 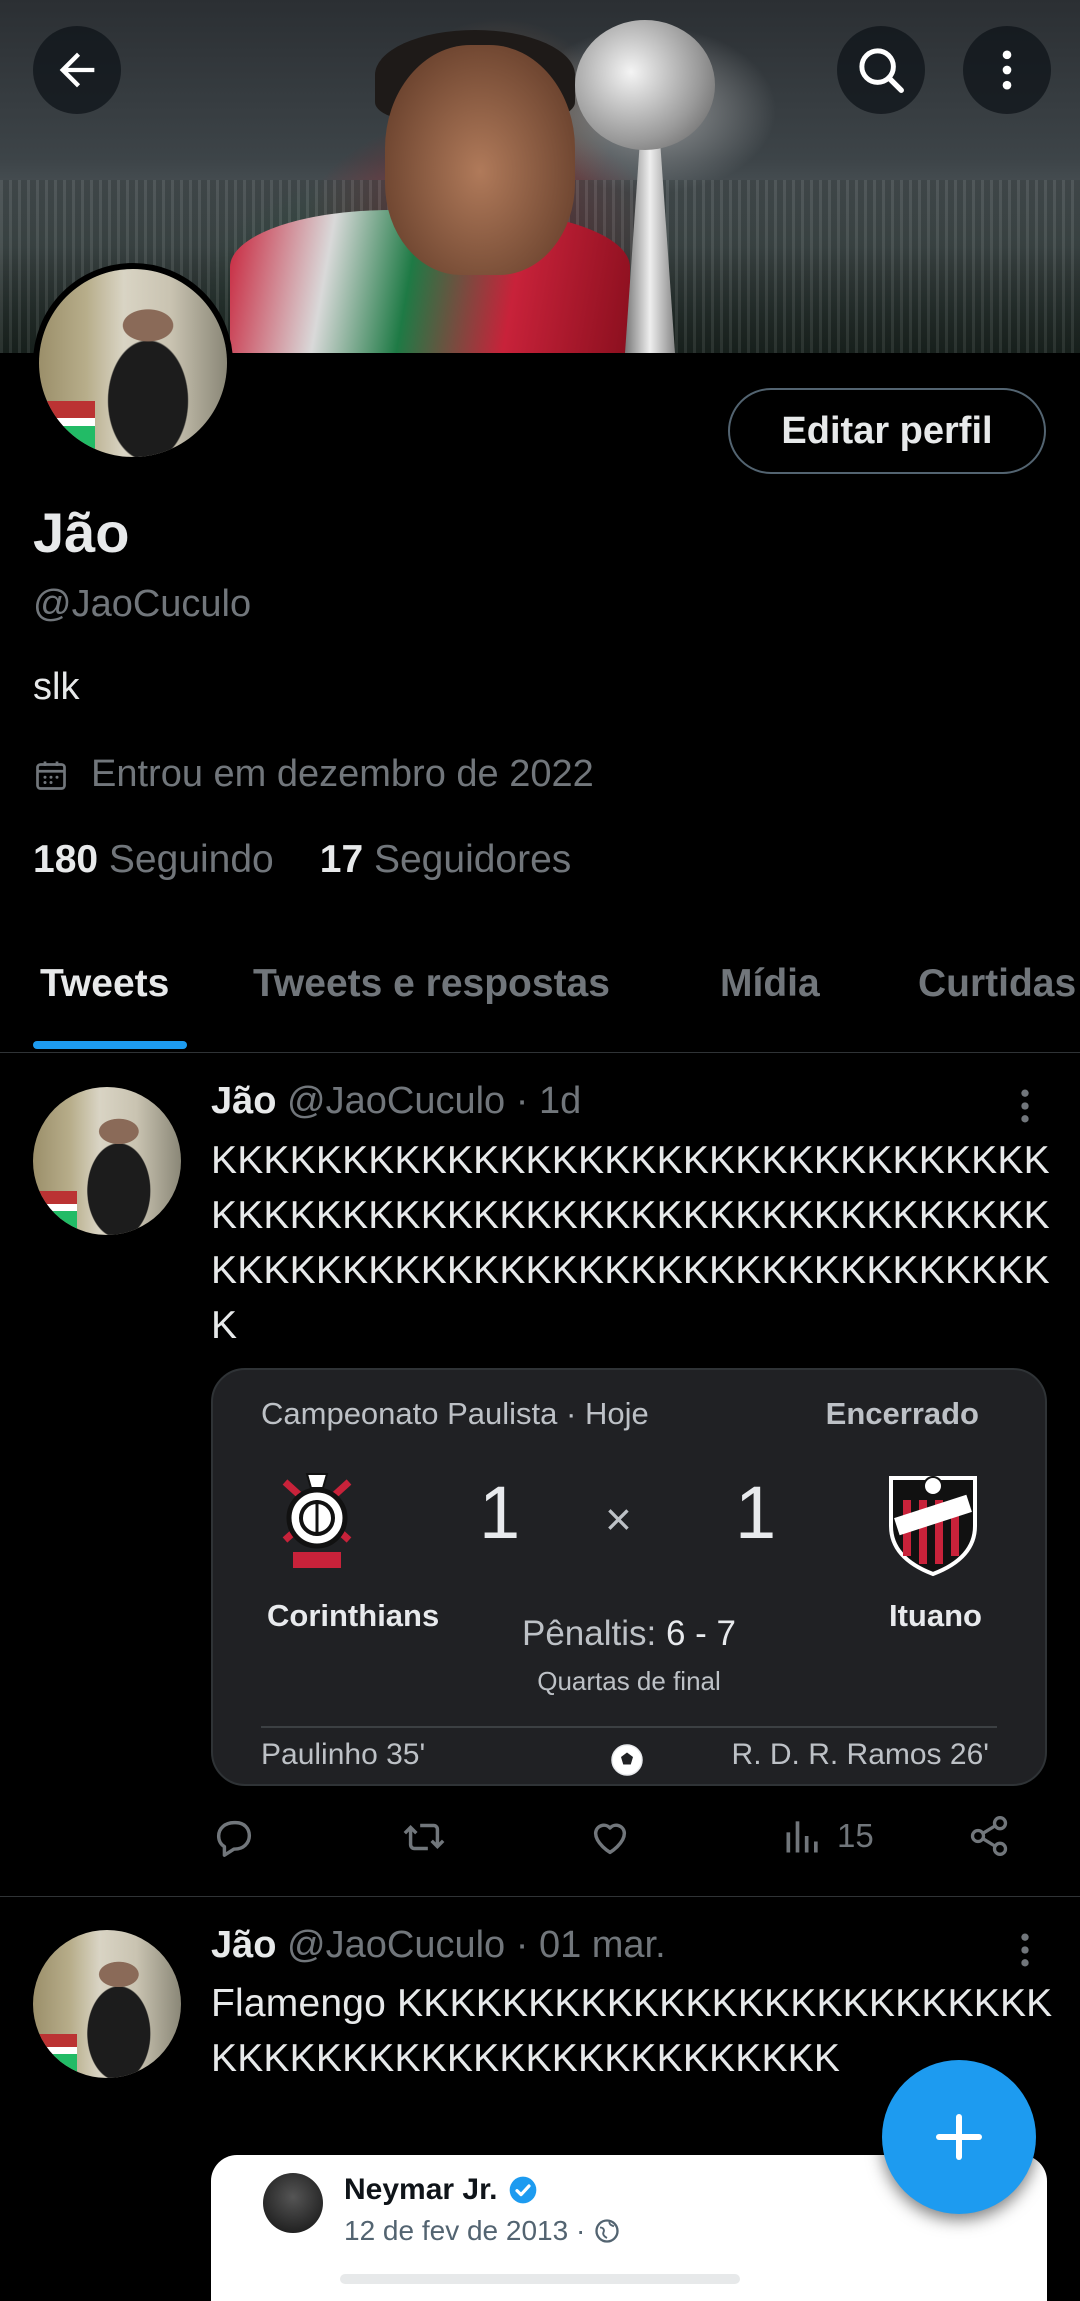 I want to click on quoted-avatar, so click(x=293, y=2203).